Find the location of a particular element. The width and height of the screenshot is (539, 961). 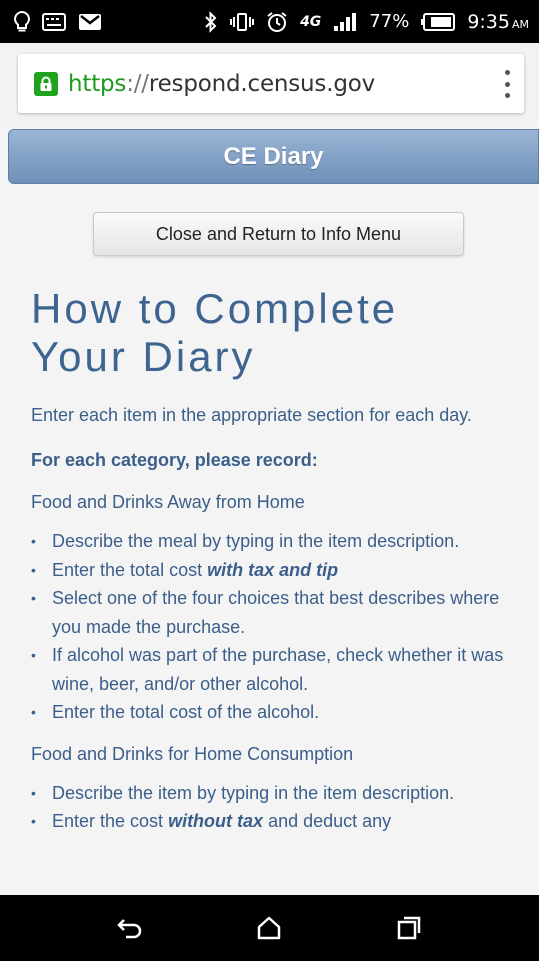

url-text: https://respond.census.gov is located at coordinates (221, 84).